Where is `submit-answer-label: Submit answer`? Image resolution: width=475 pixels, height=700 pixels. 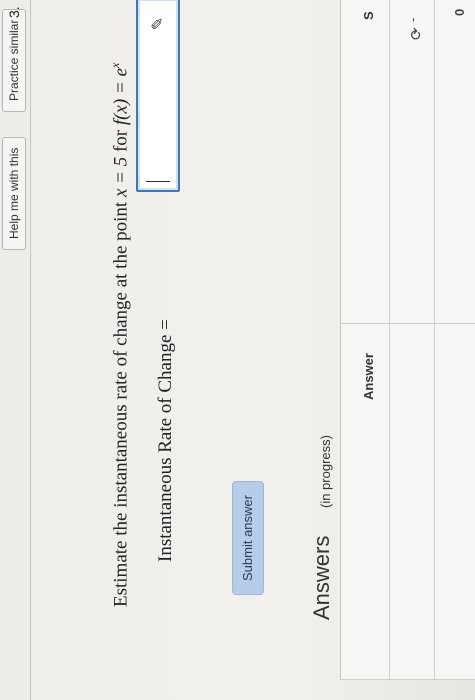 submit-answer-label: Submit answer is located at coordinates (247, 538).